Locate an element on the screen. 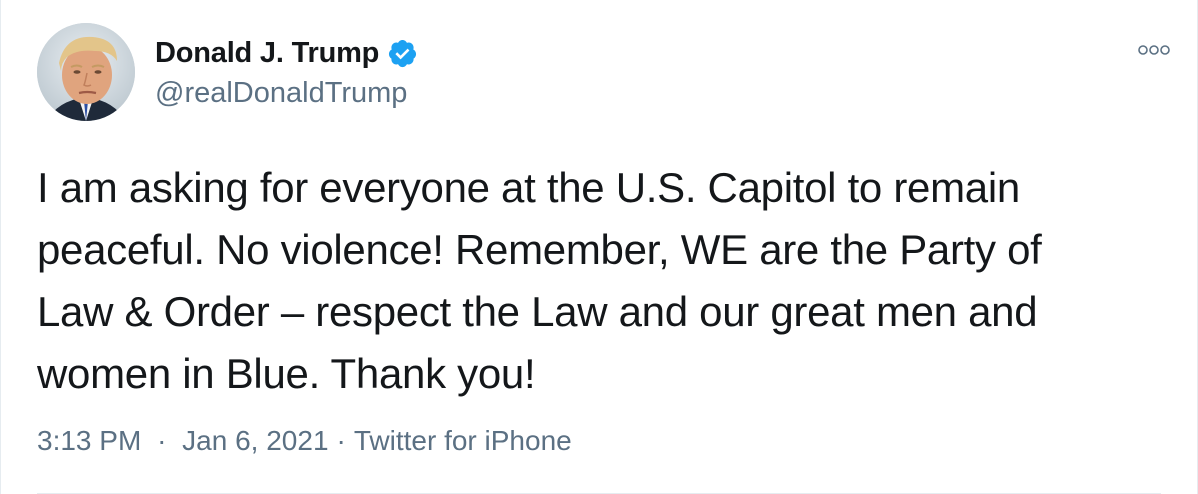 The width and height of the screenshot is (1198, 494). author-info: Donald J. Trump @realDonaldTrump is located at coordinates (286, 73).